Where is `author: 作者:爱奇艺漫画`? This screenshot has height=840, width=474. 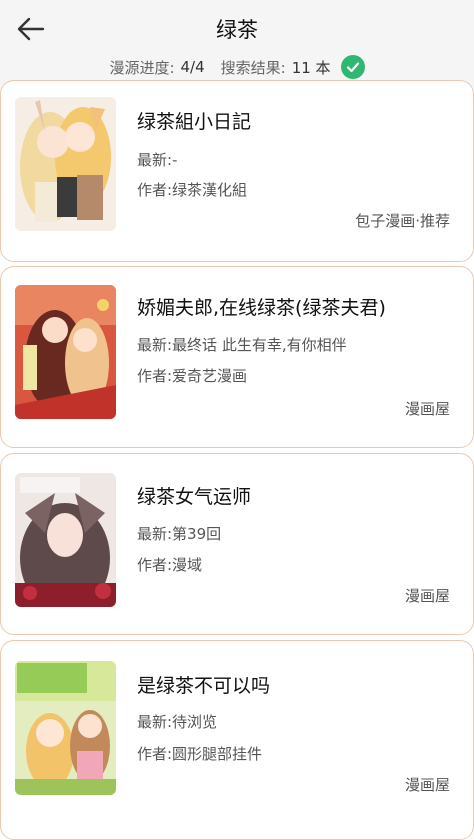
author: 作者:爱奇艺漫画 is located at coordinates (192, 376).